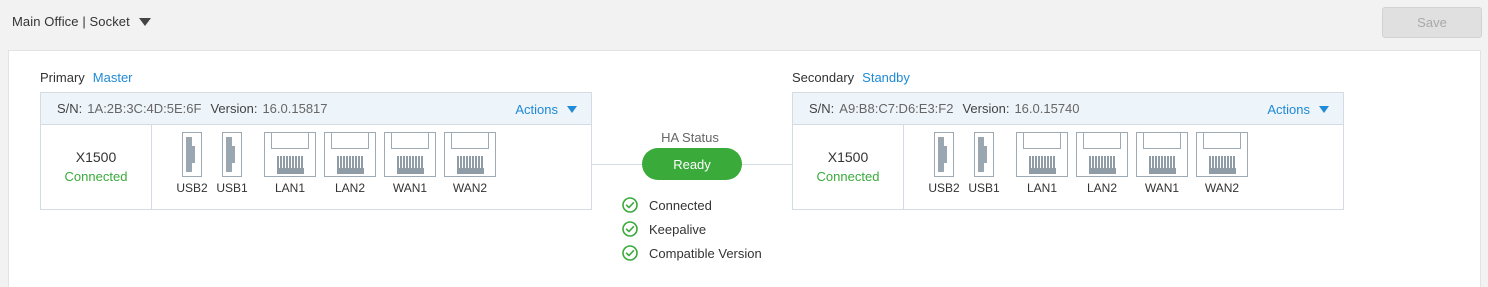 This screenshot has width=1488, height=287. I want to click on site-title: Main Office | Socket, so click(71, 21).